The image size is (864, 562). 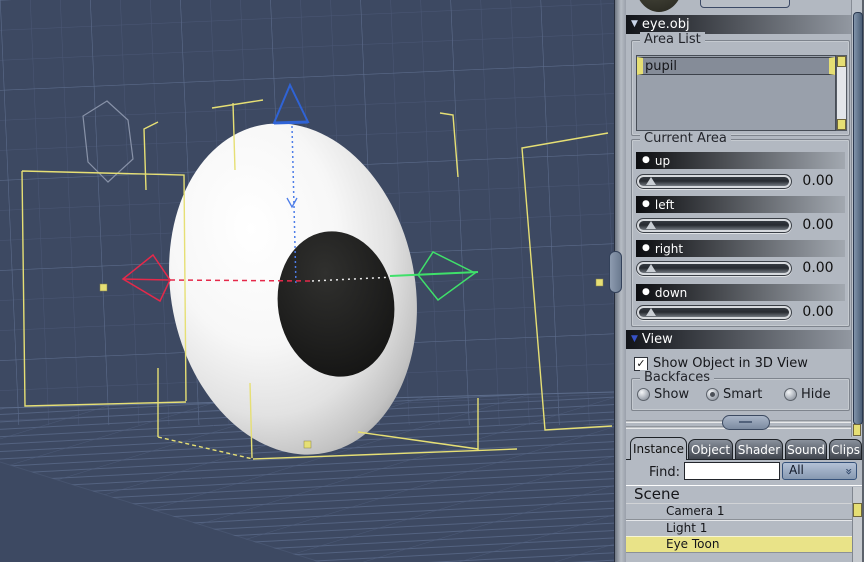 What do you see at coordinates (740, 204) in the screenshot?
I see `slider-header-left: ● left` at bounding box center [740, 204].